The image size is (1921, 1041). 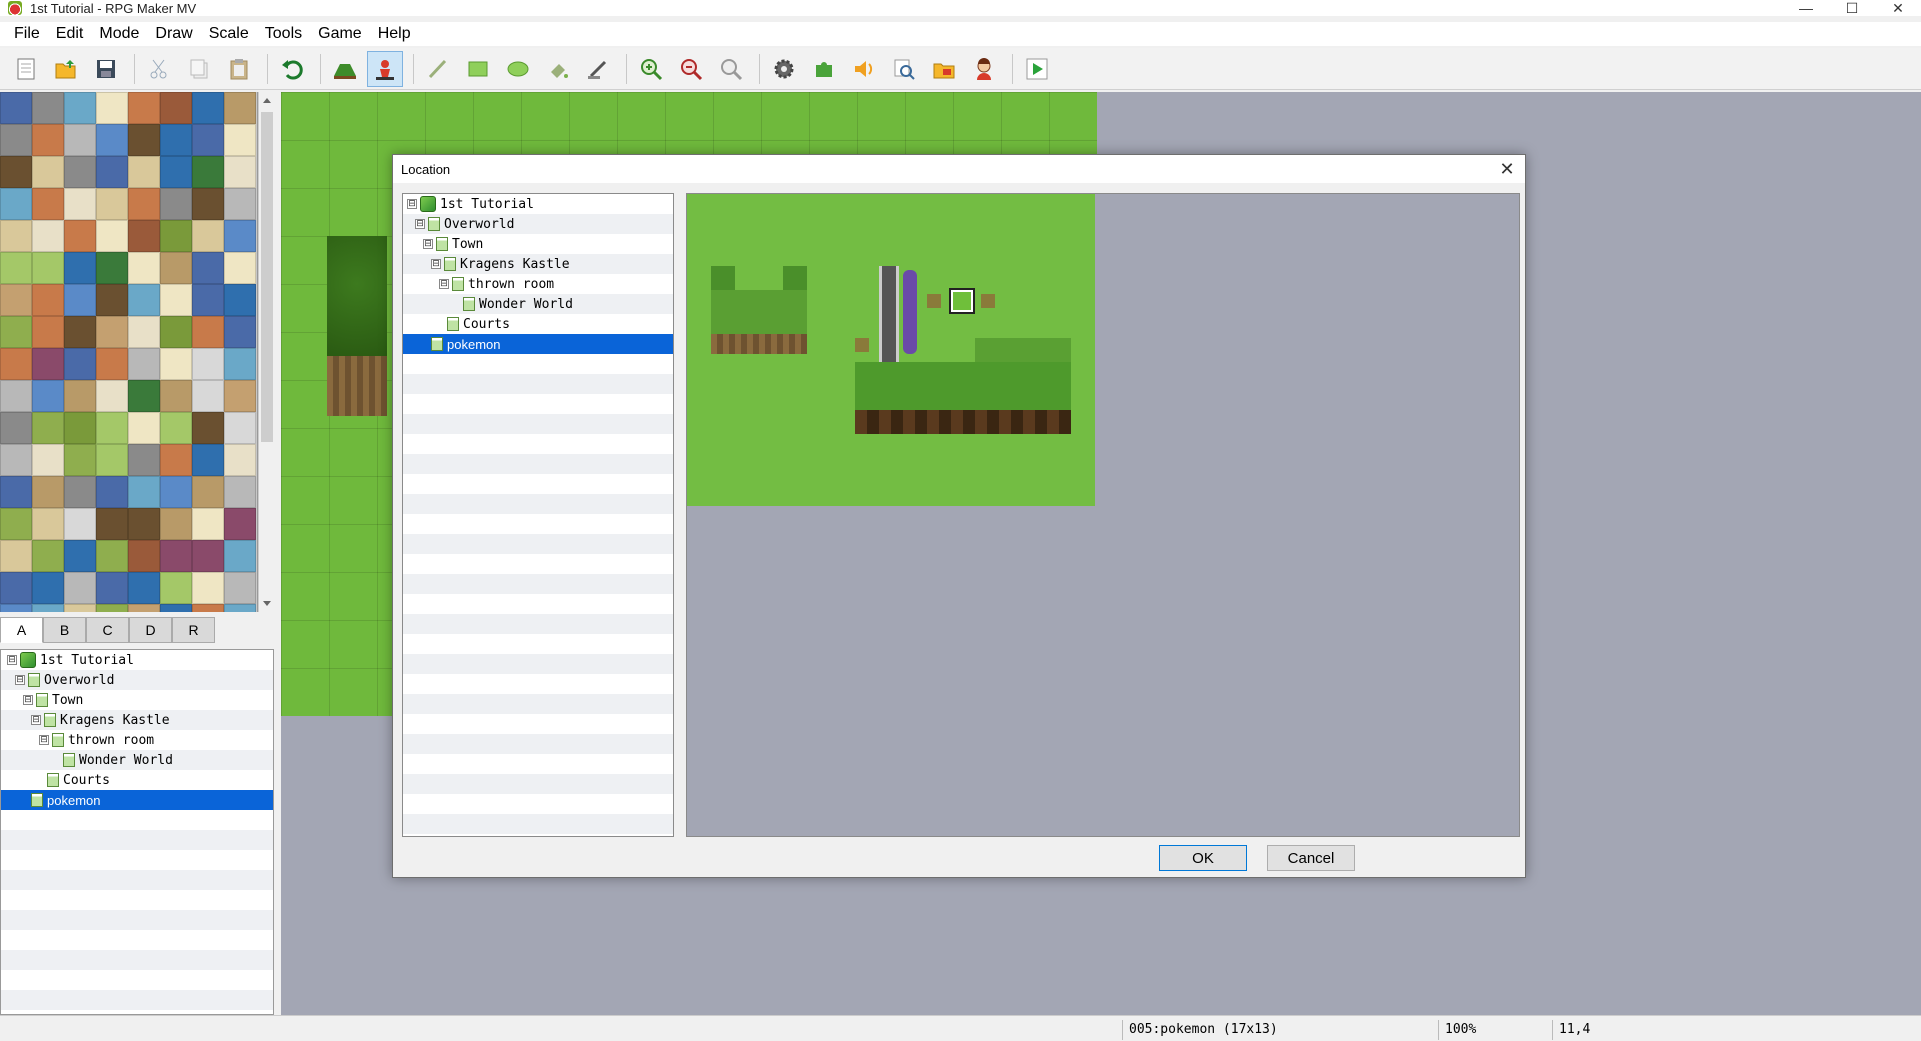 I want to click on save-project-button, so click(x=106, y=69).